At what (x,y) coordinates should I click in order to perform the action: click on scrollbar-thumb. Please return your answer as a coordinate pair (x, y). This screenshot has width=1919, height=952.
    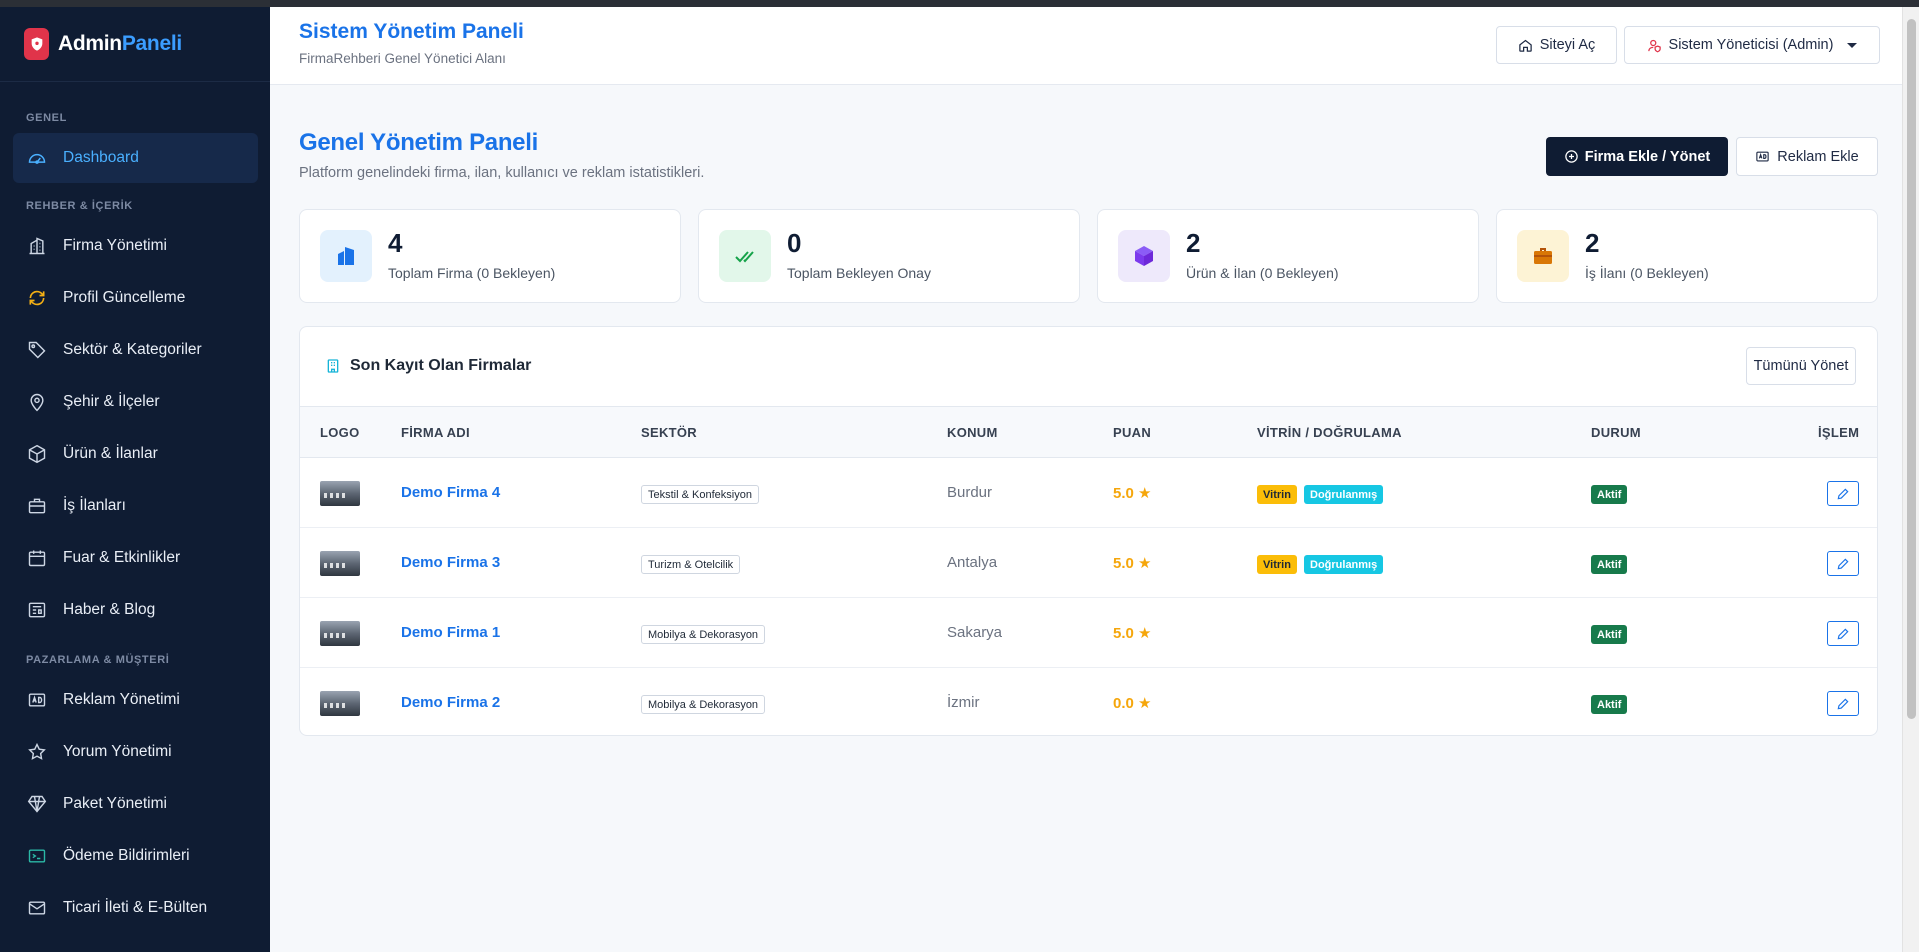
    Looking at the image, I should click on (1911, 369).